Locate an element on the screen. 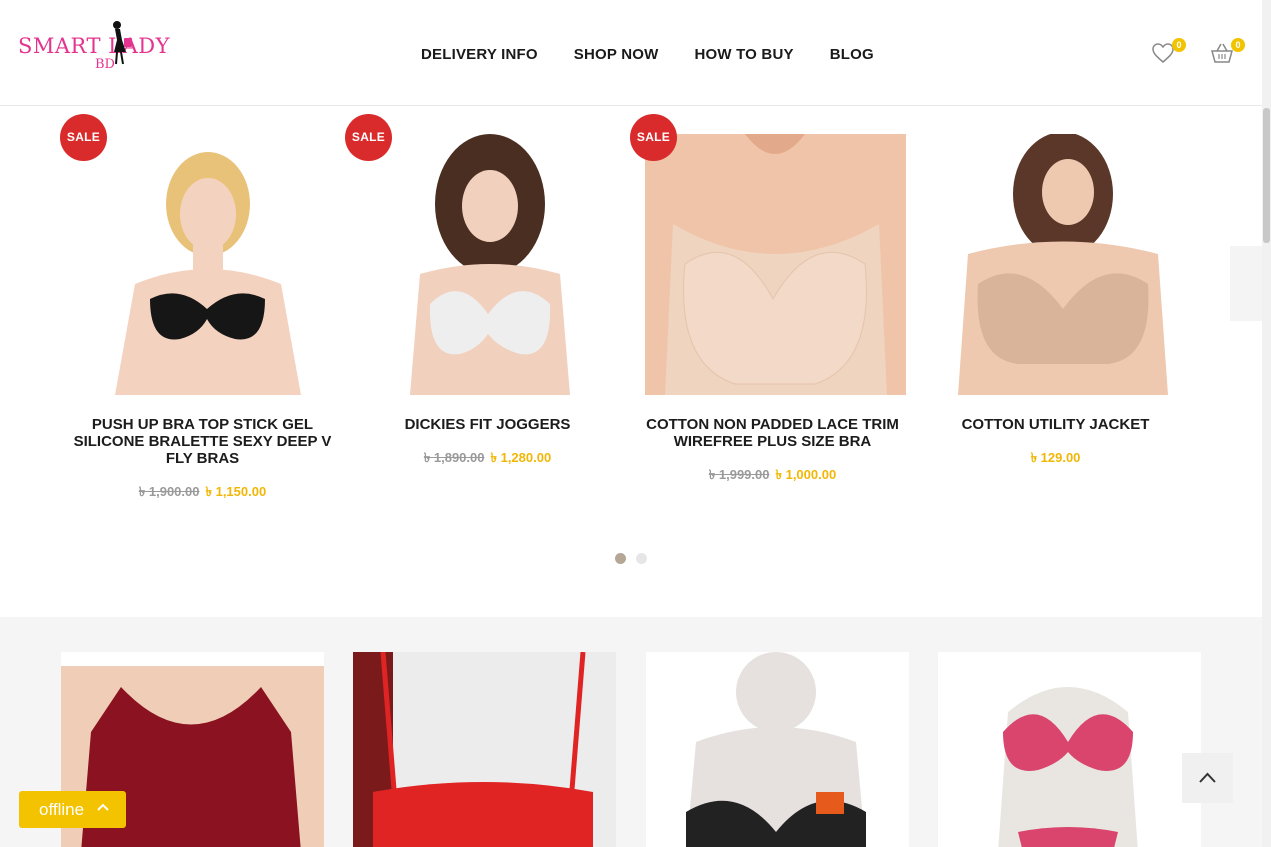 This screenshot has width=1271, height=847. product-price: ৳ 1,890.00 ৳ 1,280.00 is located at coordinates (487, 459).